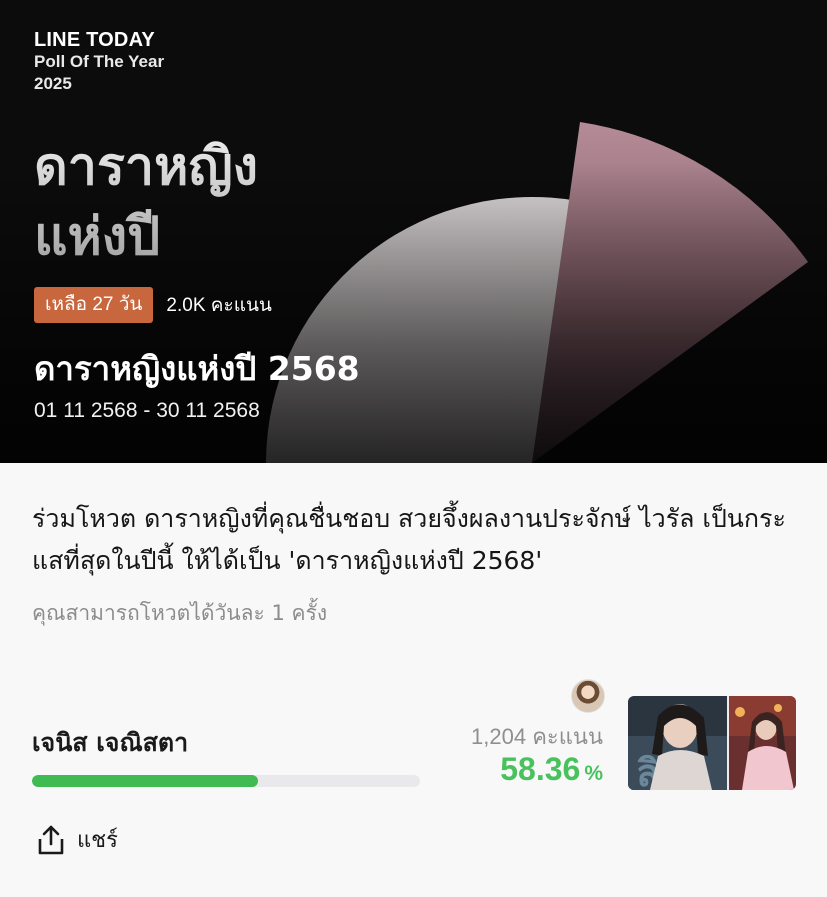 The height and width of the screenshot is (897, 827). I want to click on vote-progress-bar, so click(226, 781).